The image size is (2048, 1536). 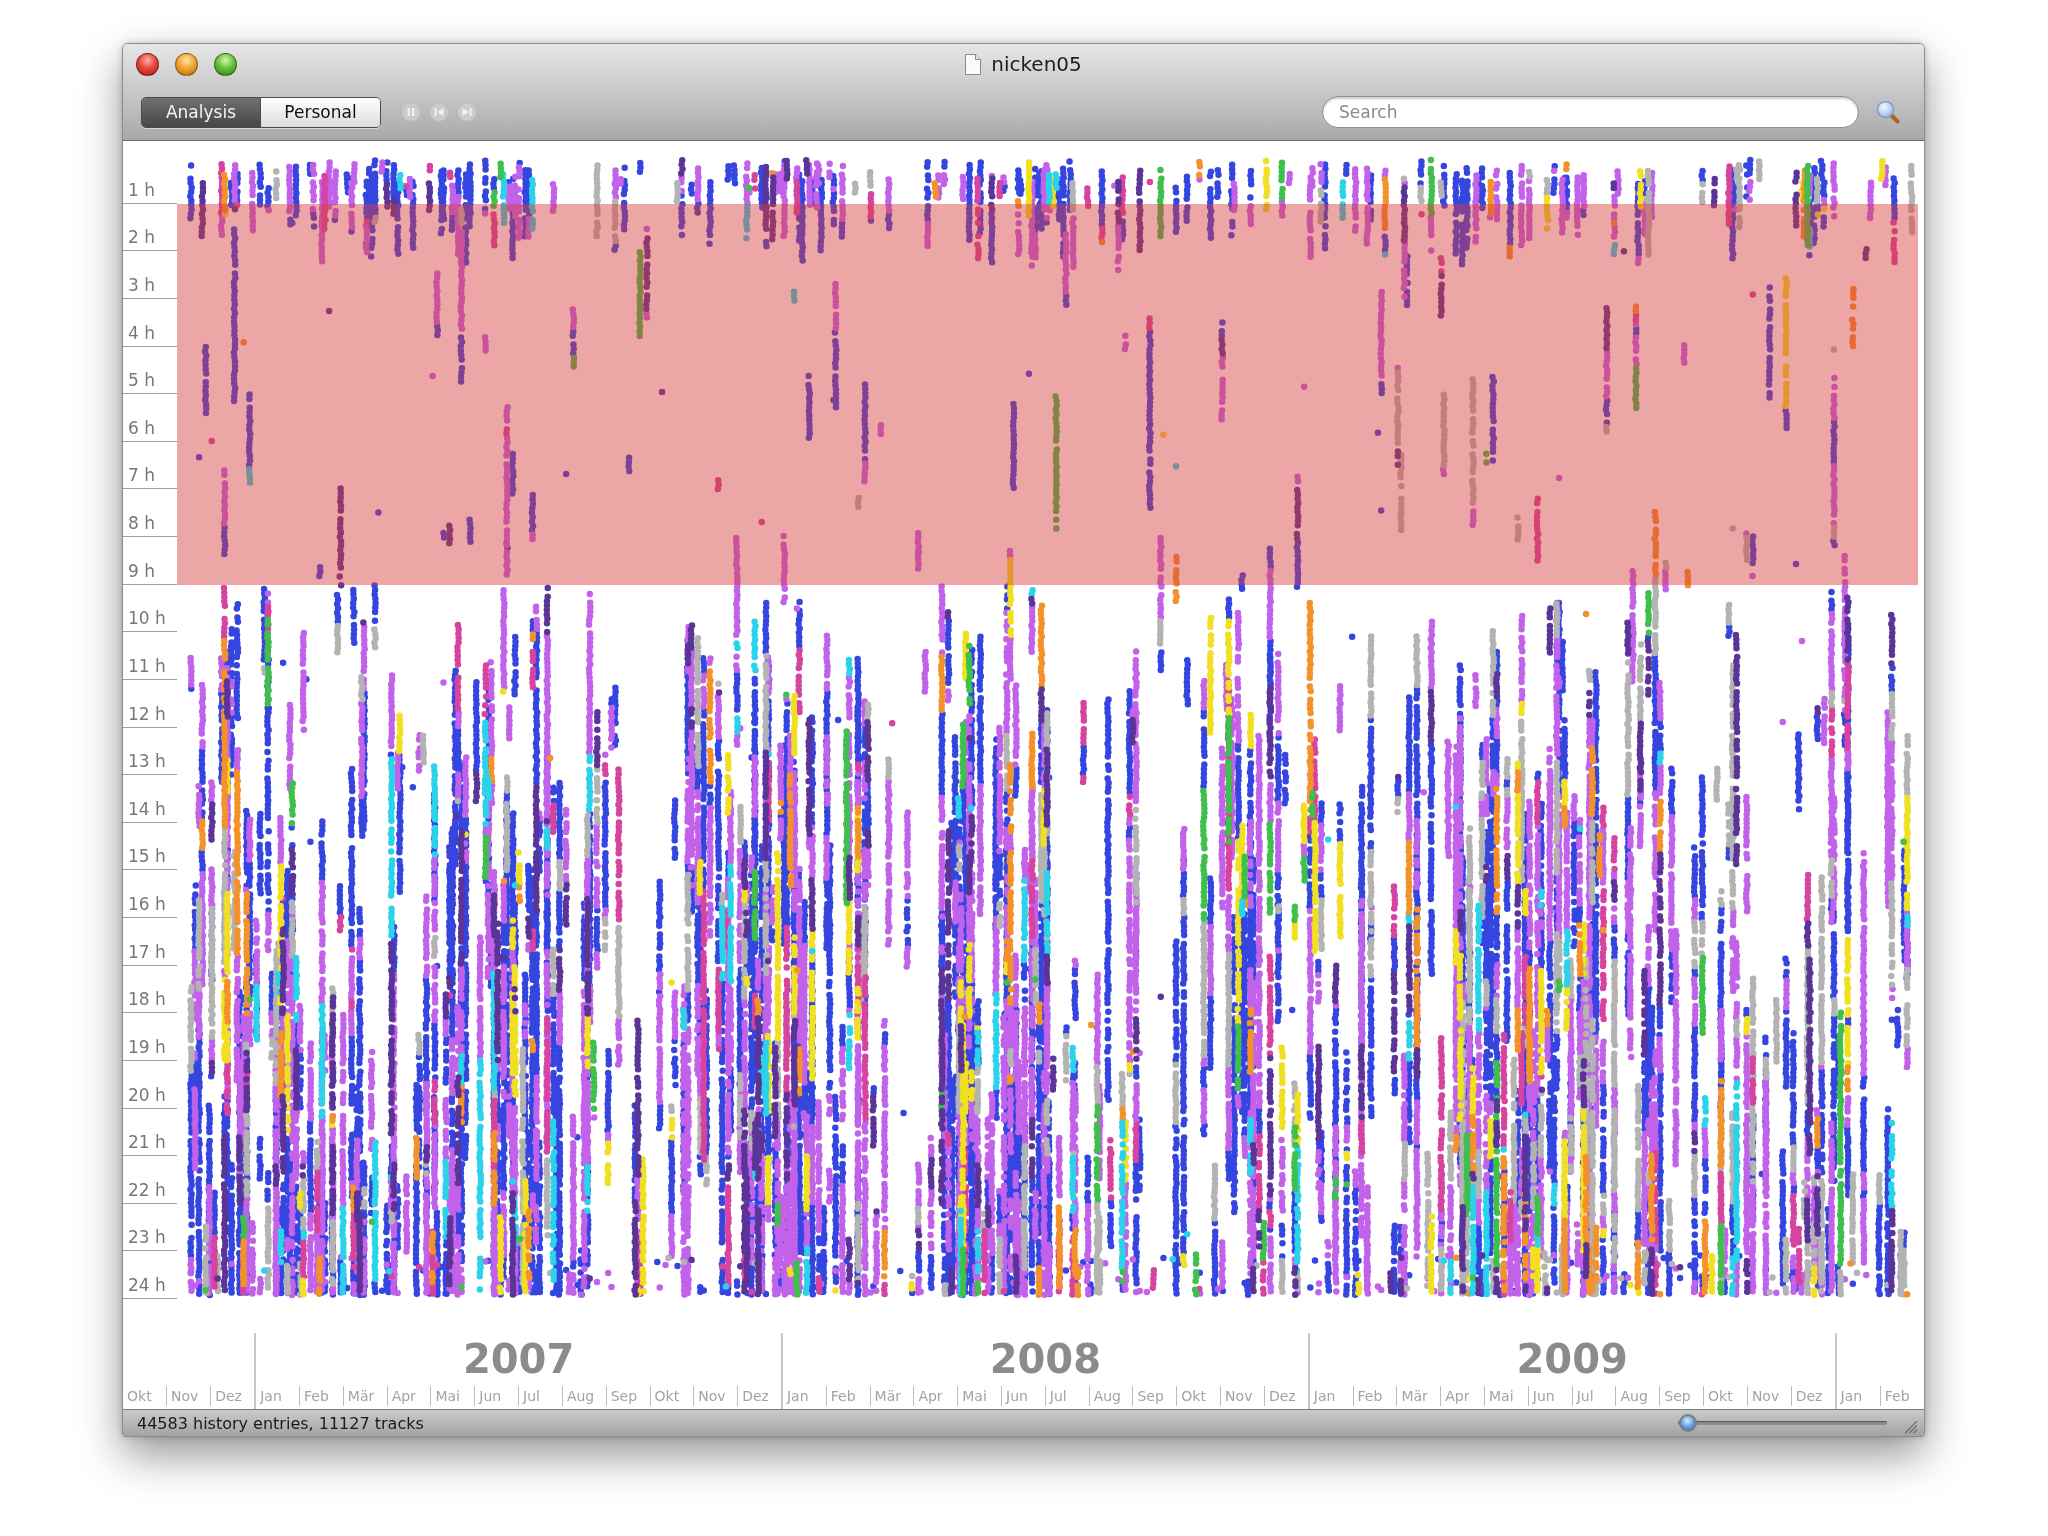 What do you see at coordinates (147, 1000) in the screenshot?
I see `hour-label: 18 h` at bounding box center [147, 1000].